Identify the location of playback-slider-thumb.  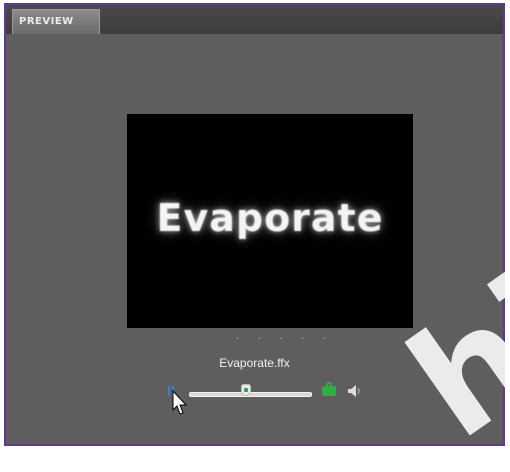
(245, 390).